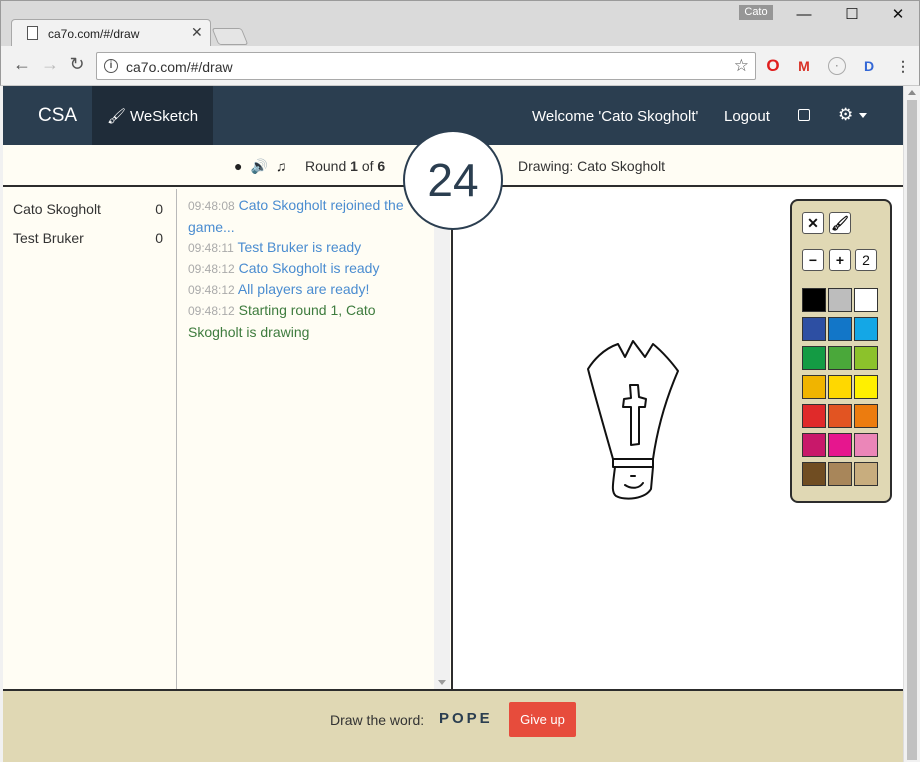  Describe the element at coordinates (94, 34) in the screenshot. I see `tab-title: ca7o.com/#/draw` at that location.